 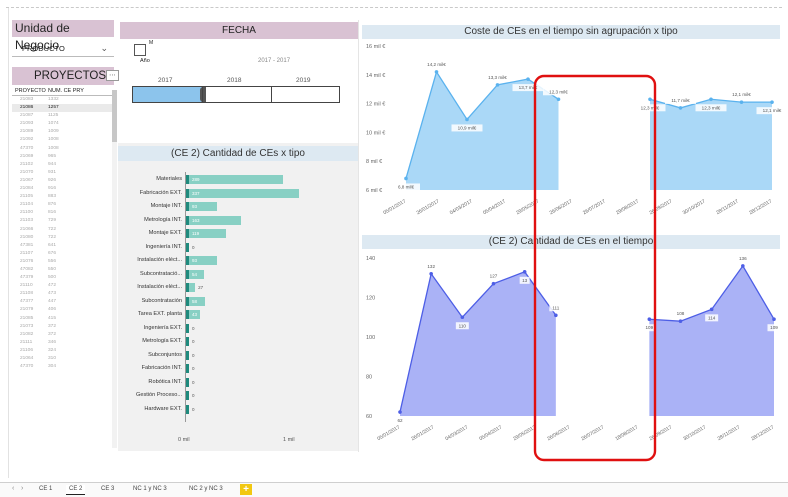 I want to click on proyecto-row: 21084 916, so click(x=64, y=189).